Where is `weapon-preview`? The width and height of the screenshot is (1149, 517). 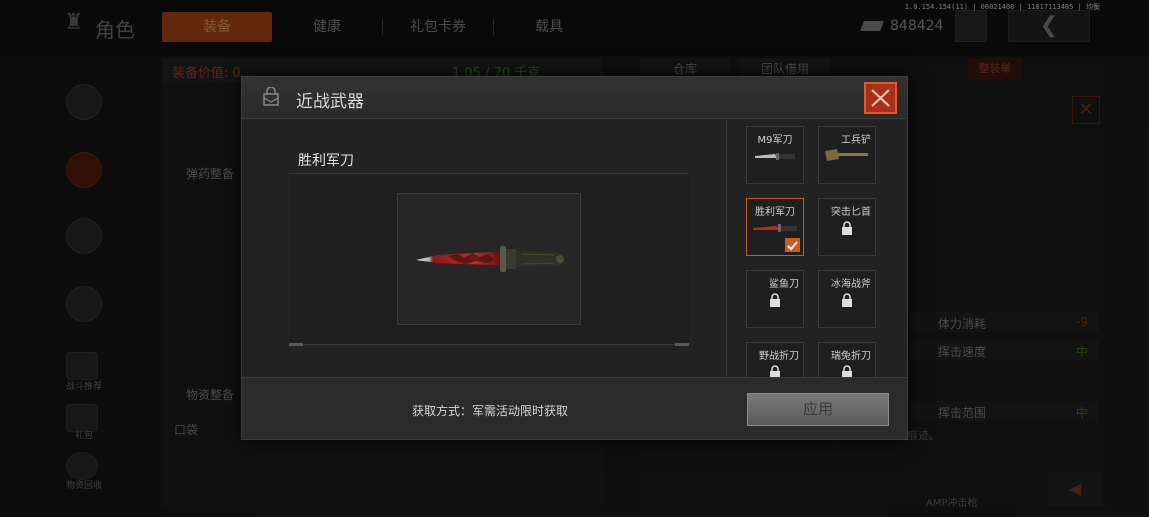
weapon-preview is located at coordinates (489, 259).